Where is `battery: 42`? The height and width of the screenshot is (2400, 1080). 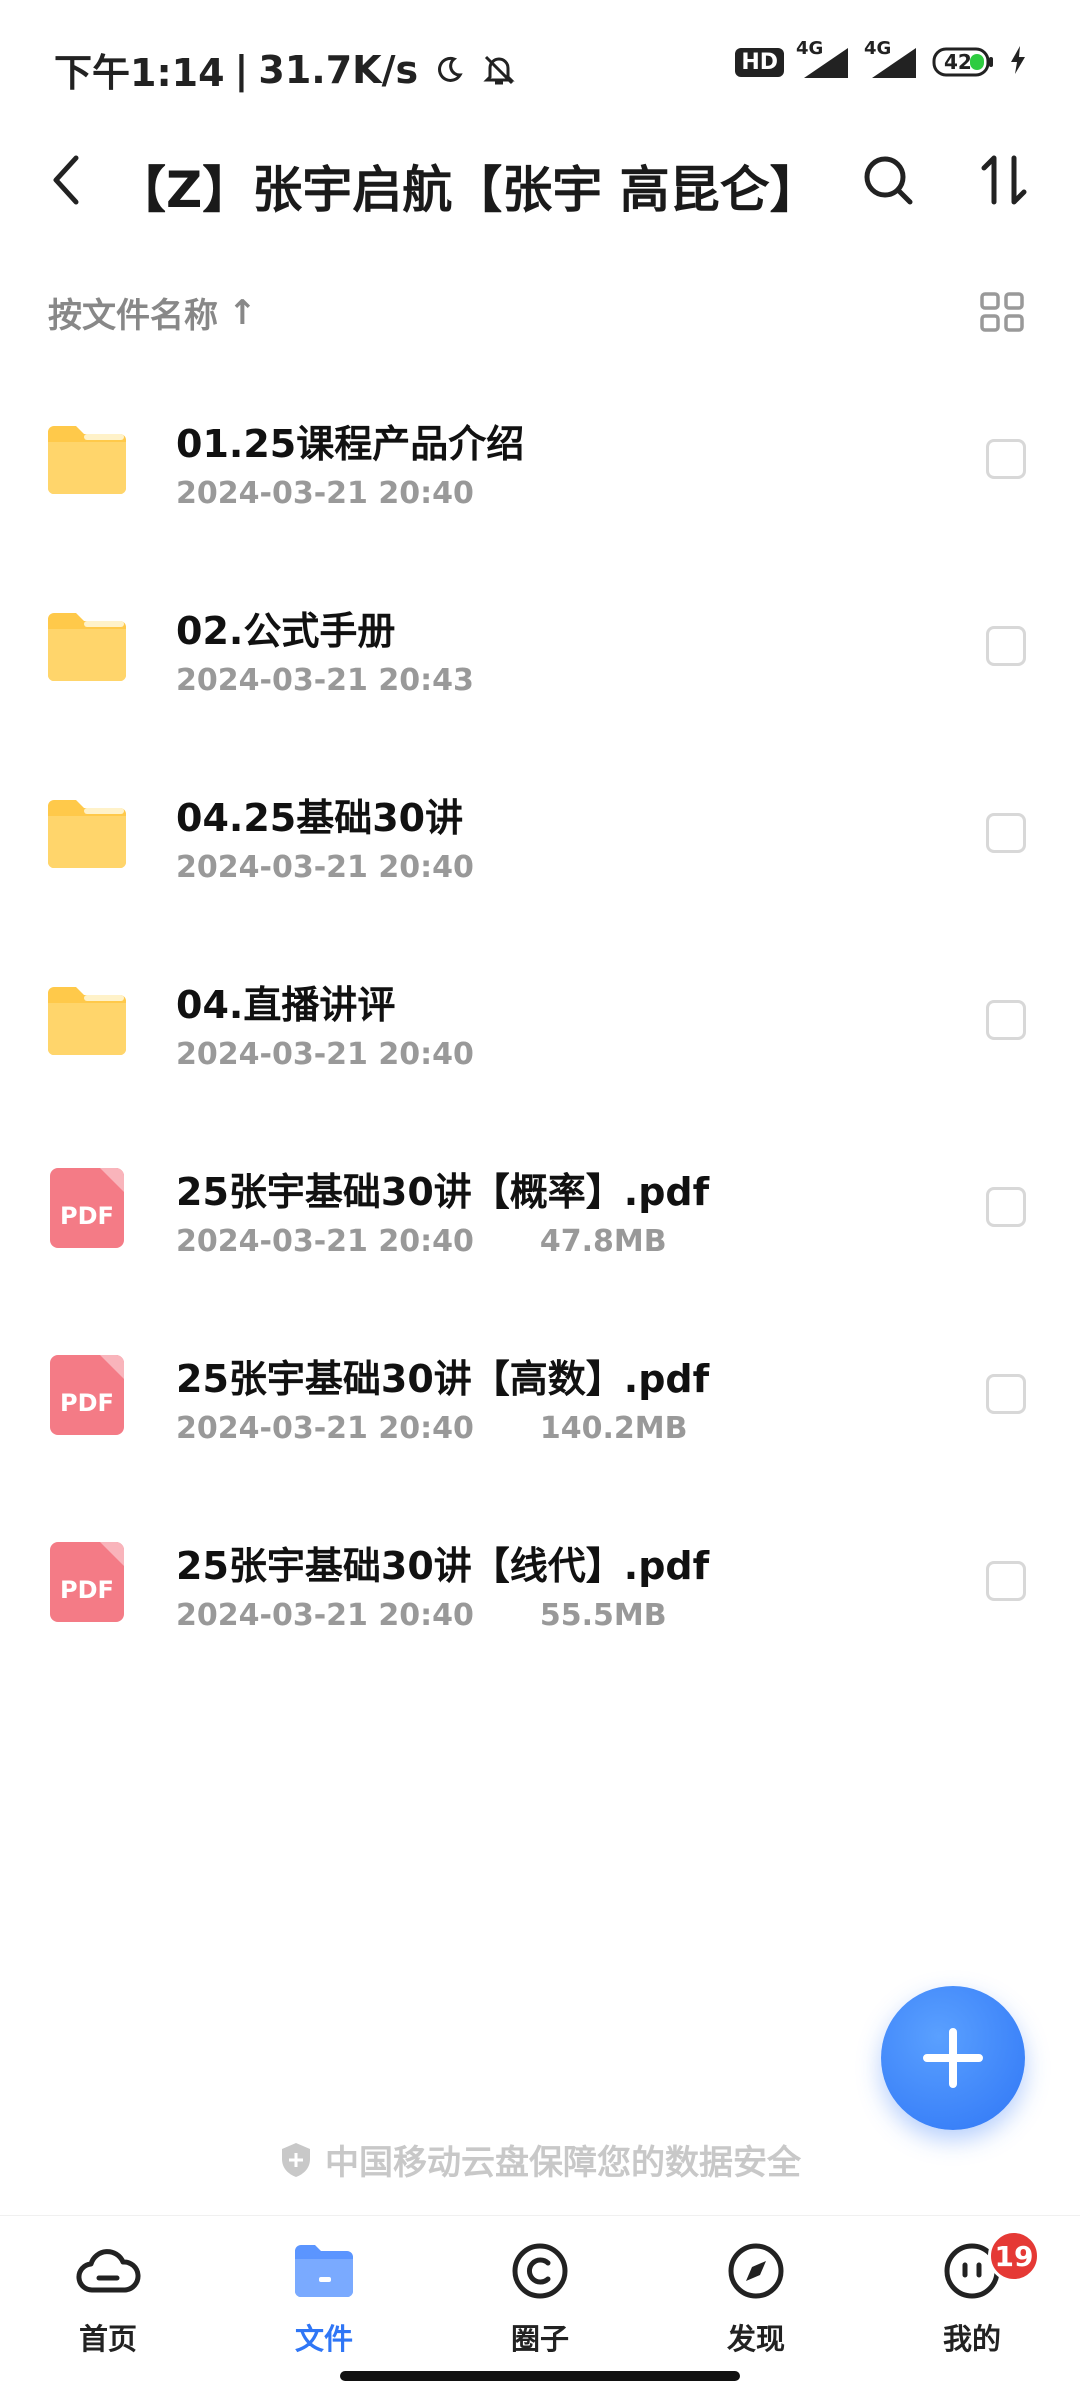 battery: 42 is located at coordinates (964, 62).